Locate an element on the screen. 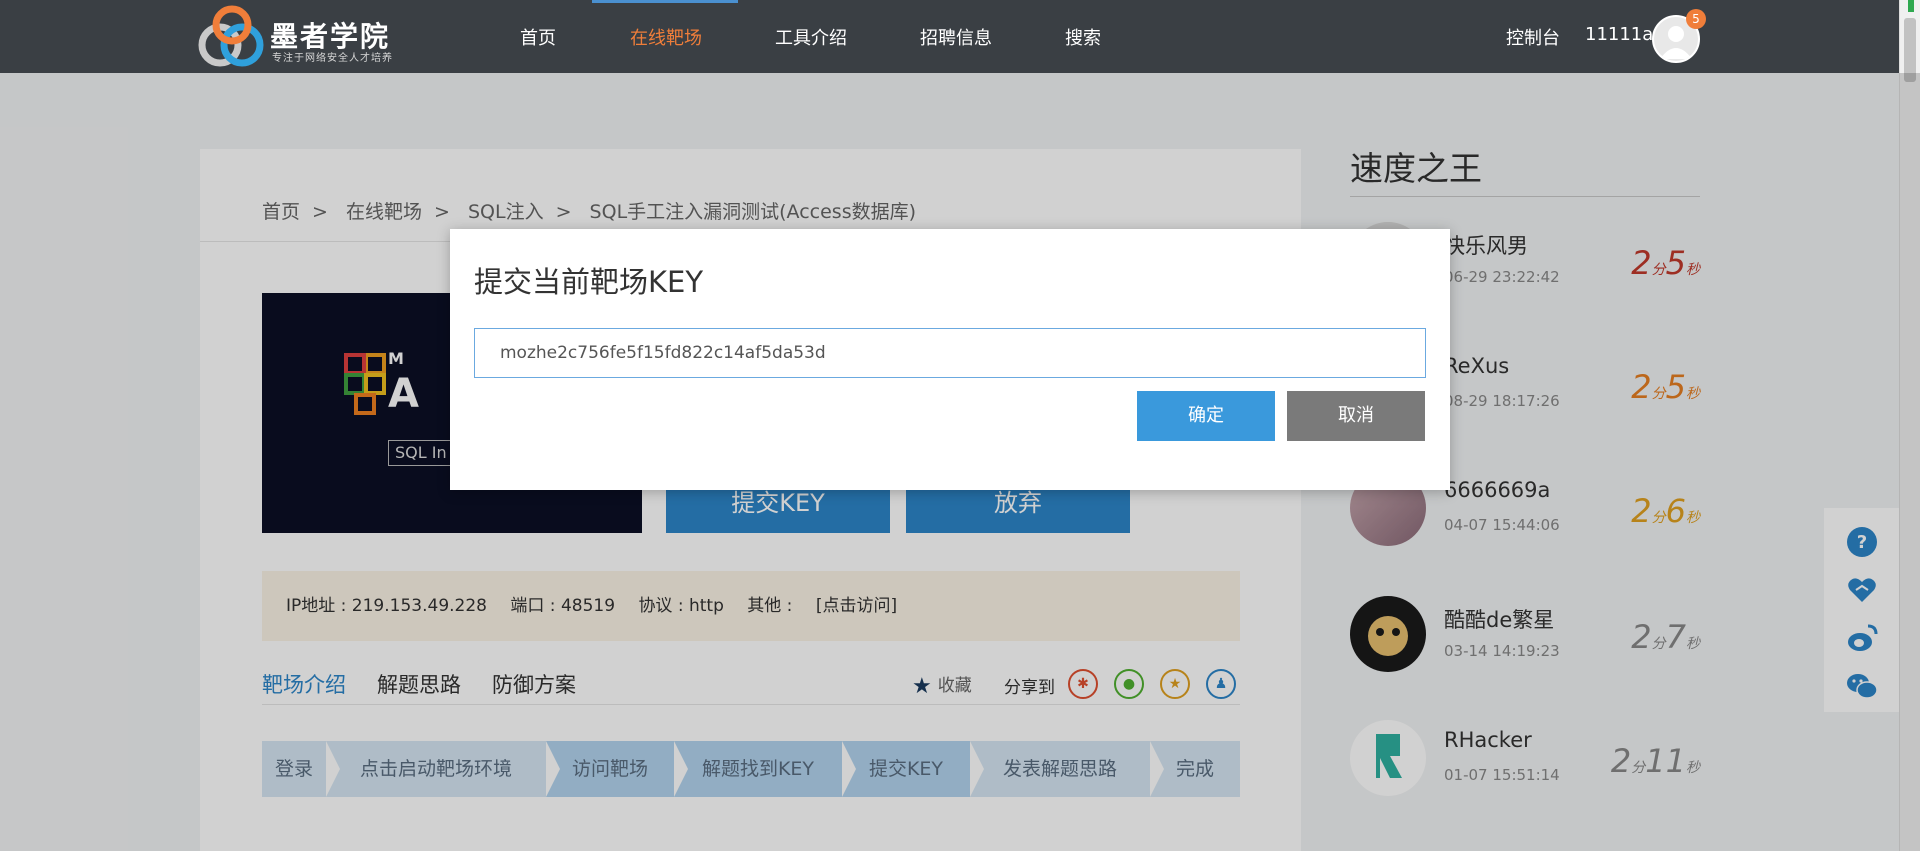 The image size is (1920, 851). site-logo: 墨者学院 专注于网络安全人才培养 is located at coordinates (305, 37).